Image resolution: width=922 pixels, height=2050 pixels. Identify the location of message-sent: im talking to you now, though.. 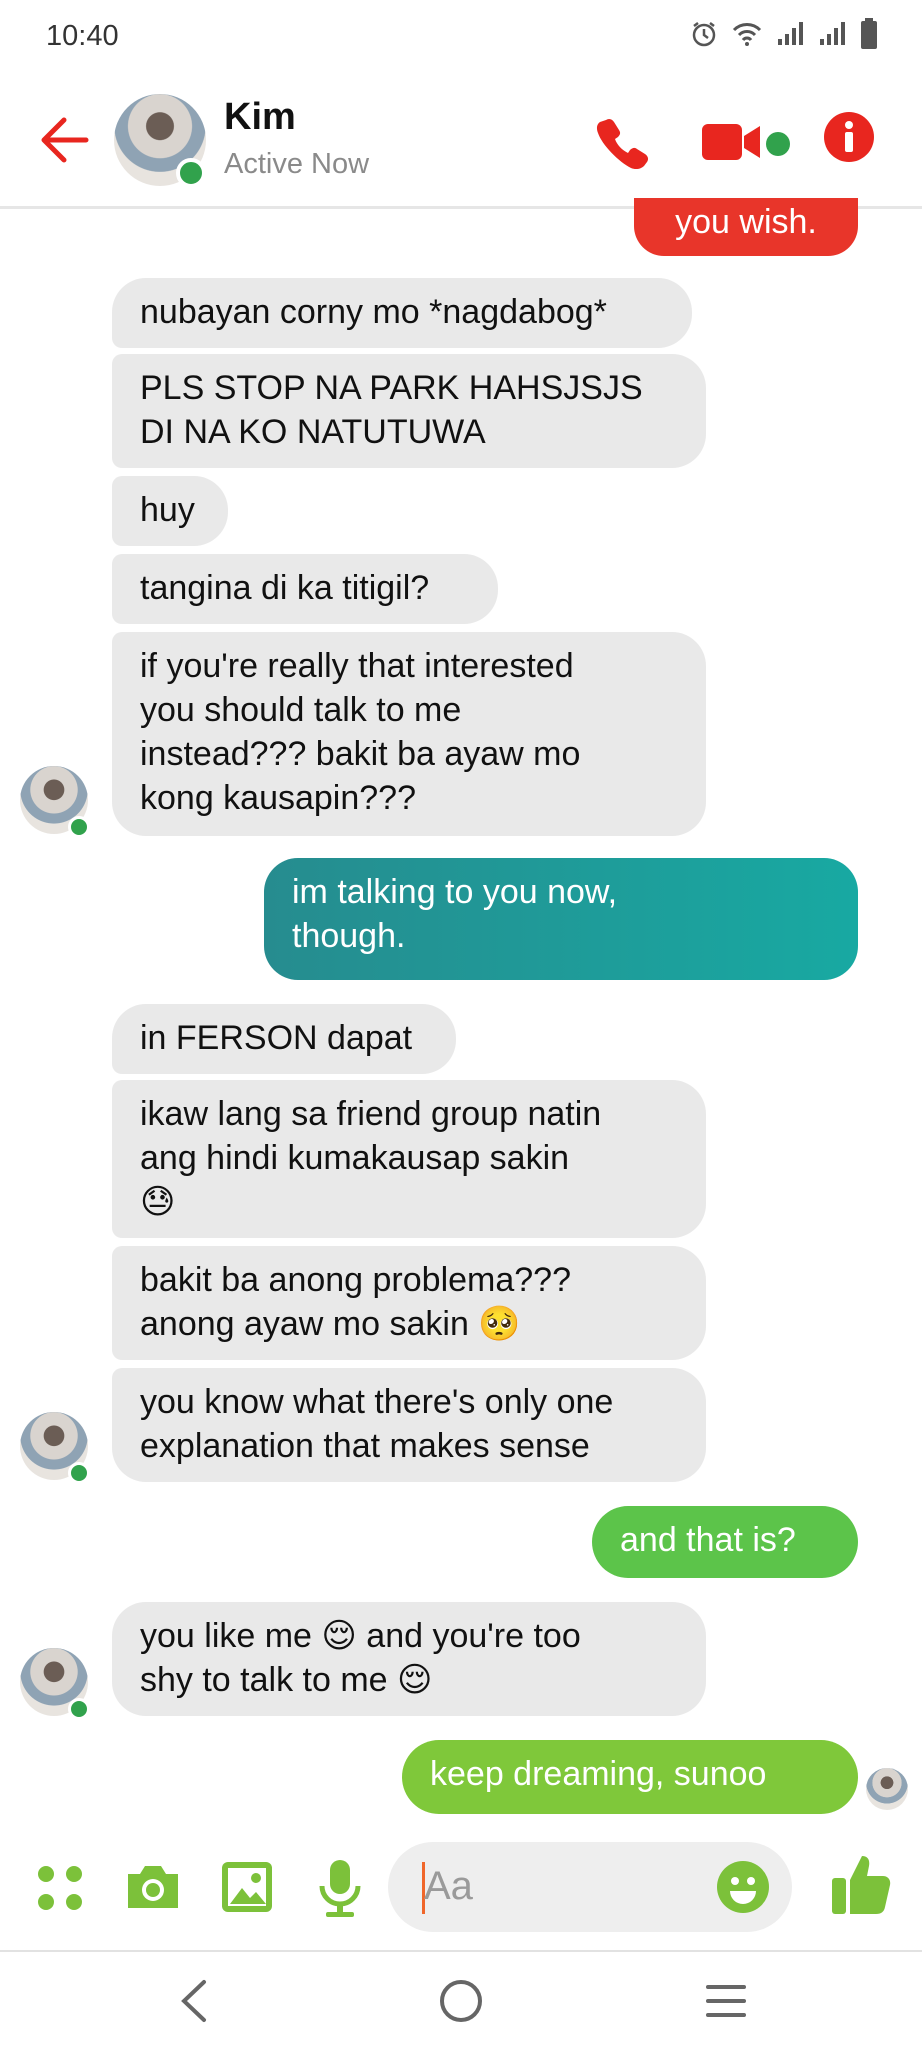
(561, 919).